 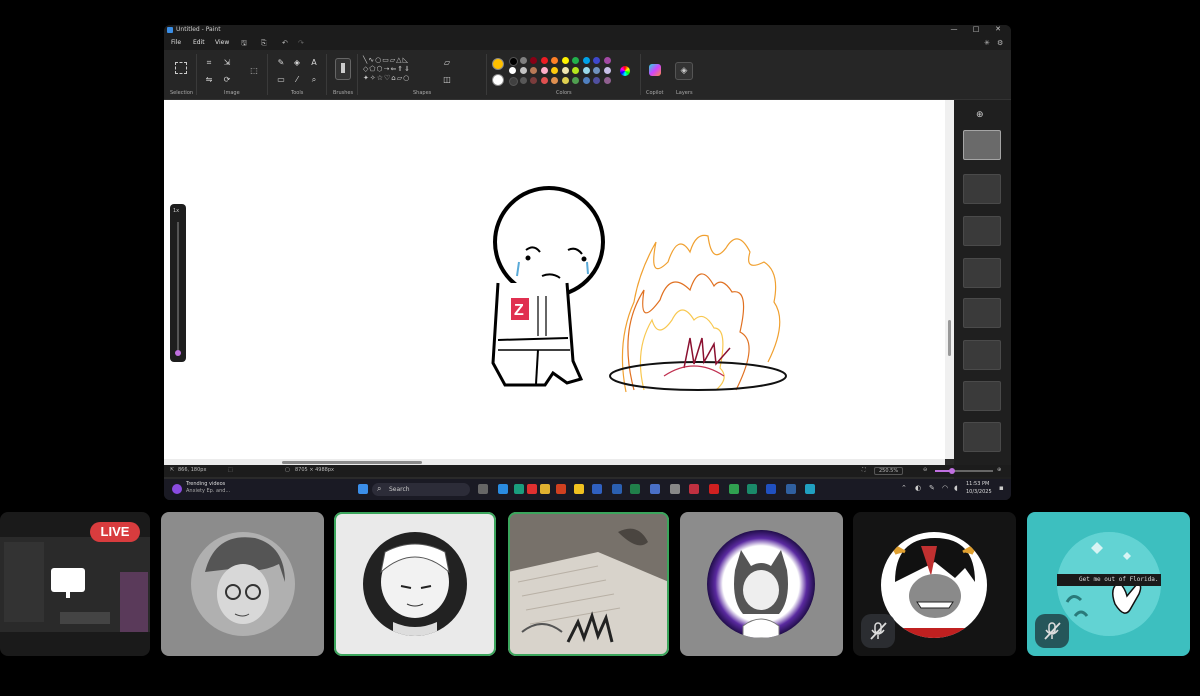 What do you see at coordinates (949, 338) in the screenshot?
I see `vertical-scroll-thumb` at bounding box center [949, 338].